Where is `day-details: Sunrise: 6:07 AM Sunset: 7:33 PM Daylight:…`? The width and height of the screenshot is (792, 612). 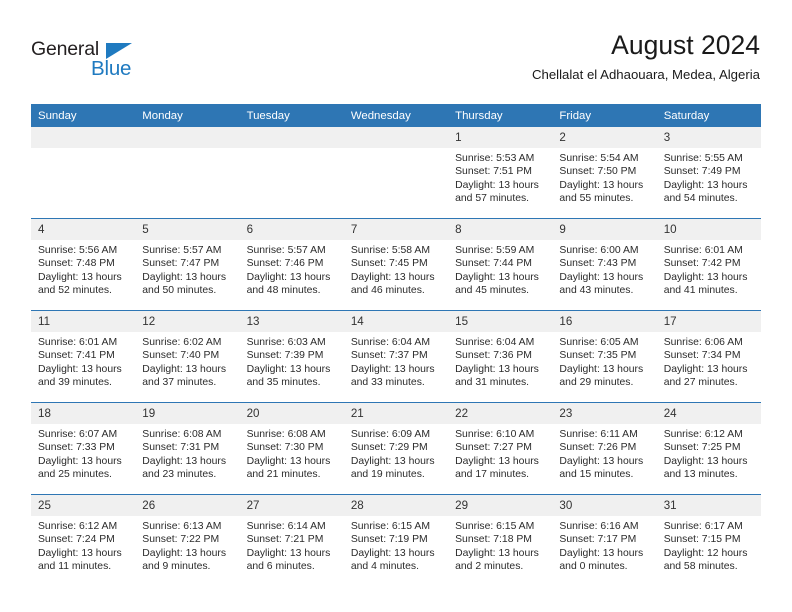
day-details: Sunrise: 6:07 AM Sunset: 7:33 PM Daylight:… is located at coordinates (83, 459).